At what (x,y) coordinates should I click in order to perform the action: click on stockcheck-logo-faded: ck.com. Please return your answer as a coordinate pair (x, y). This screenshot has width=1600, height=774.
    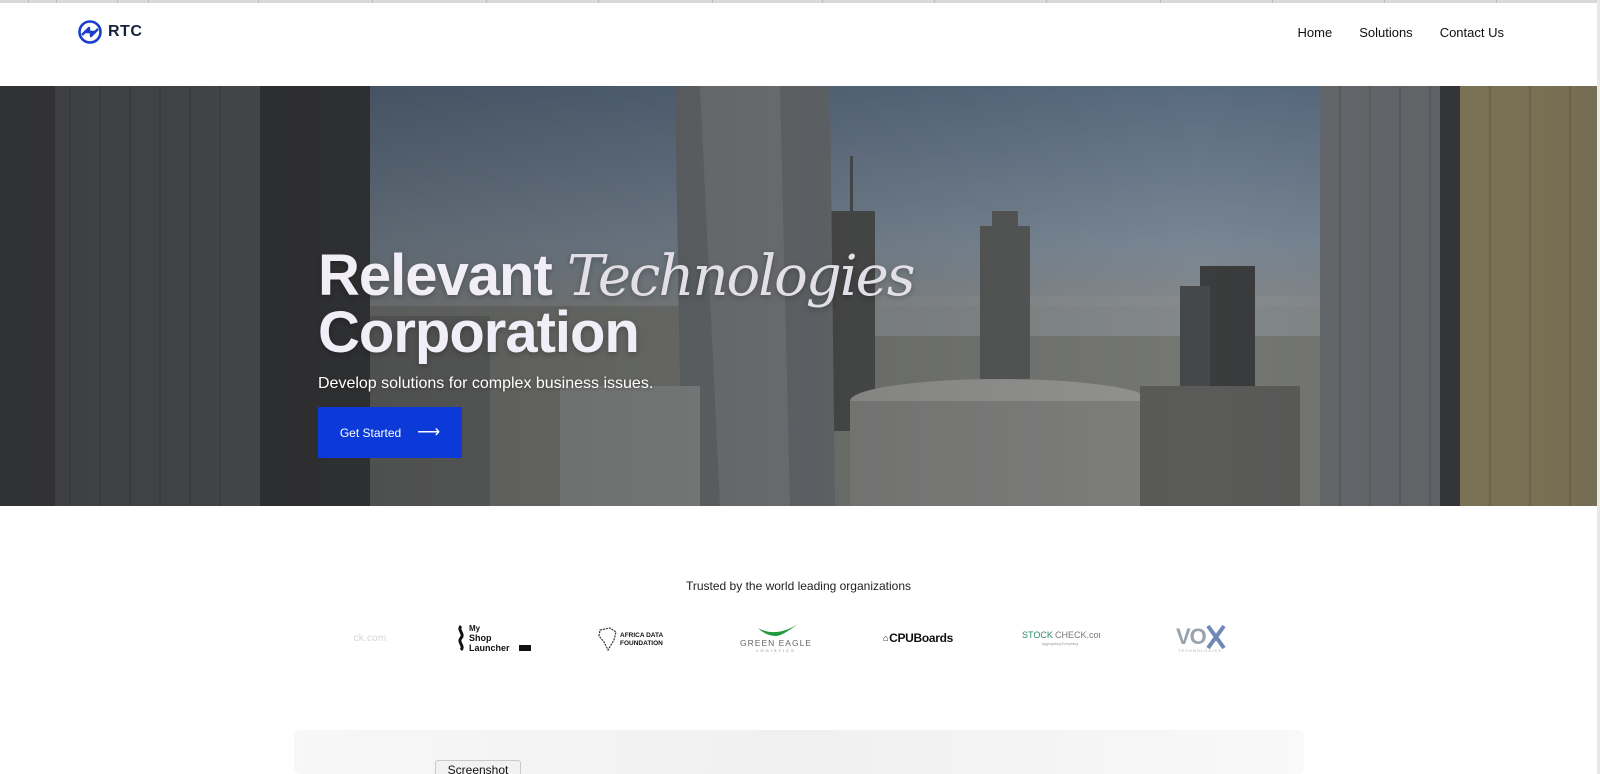
    Looking at the image, I should click on (370, 638).